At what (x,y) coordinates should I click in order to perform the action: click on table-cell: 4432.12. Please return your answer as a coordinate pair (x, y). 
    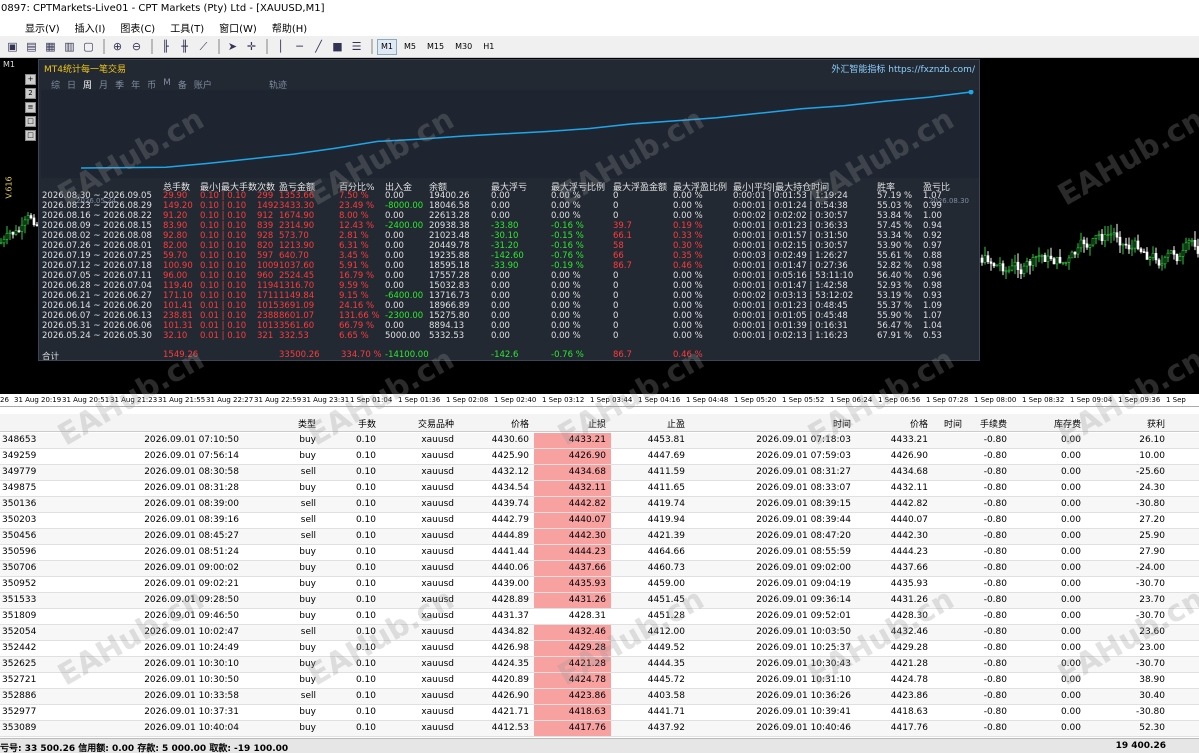
    Looking at the image, I should click on (510, 472).